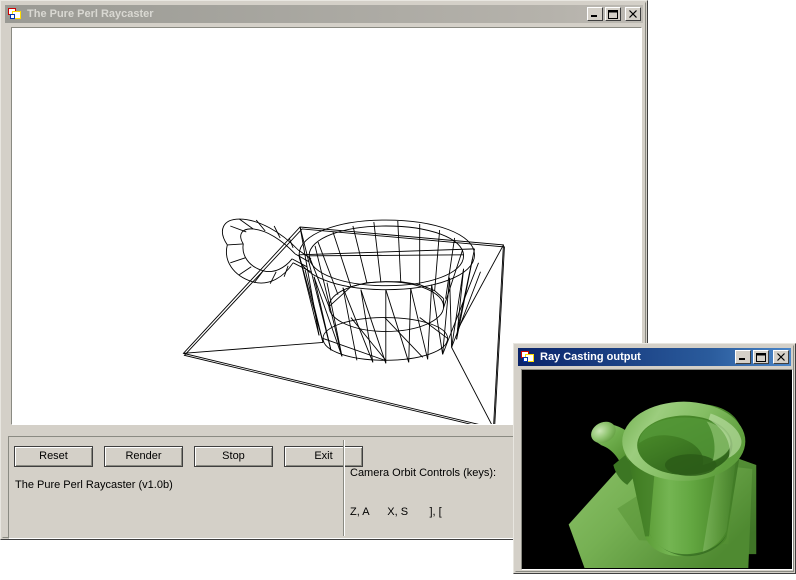 The height and width of the screenshot is (580, 796). Describe the element at coordinates (324, 14) in the screenshot. I see `main-window-titlebar: The Pure Perl Raycaster` at that location.